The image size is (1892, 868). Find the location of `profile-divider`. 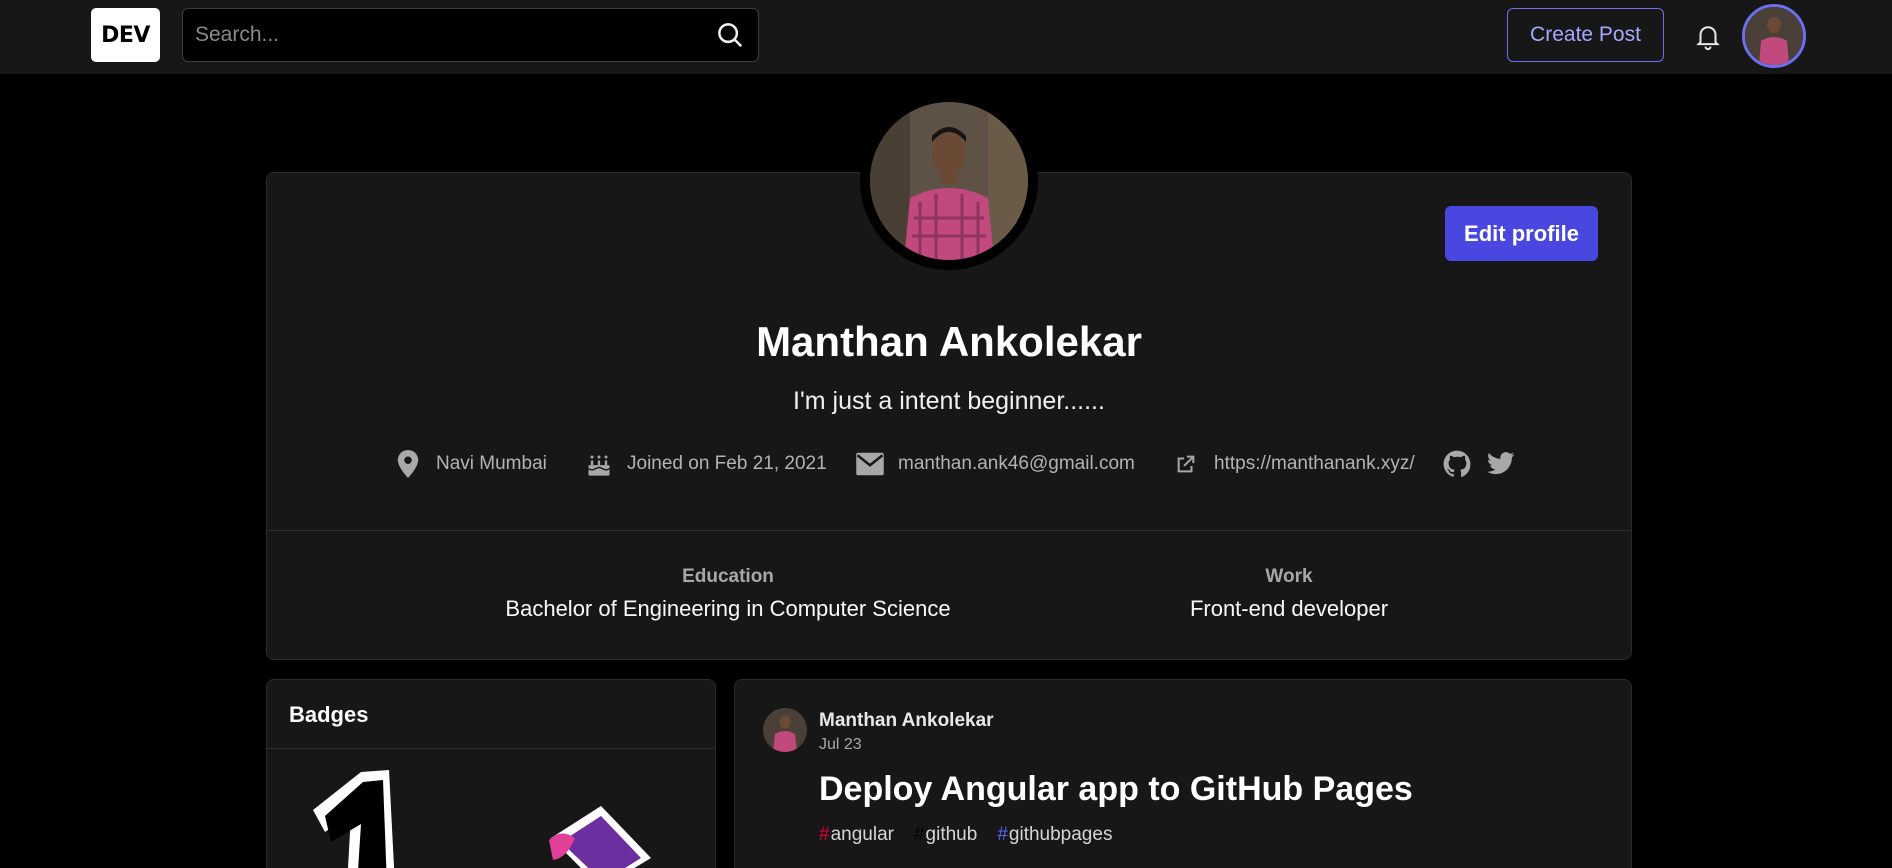

profile-divider is located at coordinates (949, 530).